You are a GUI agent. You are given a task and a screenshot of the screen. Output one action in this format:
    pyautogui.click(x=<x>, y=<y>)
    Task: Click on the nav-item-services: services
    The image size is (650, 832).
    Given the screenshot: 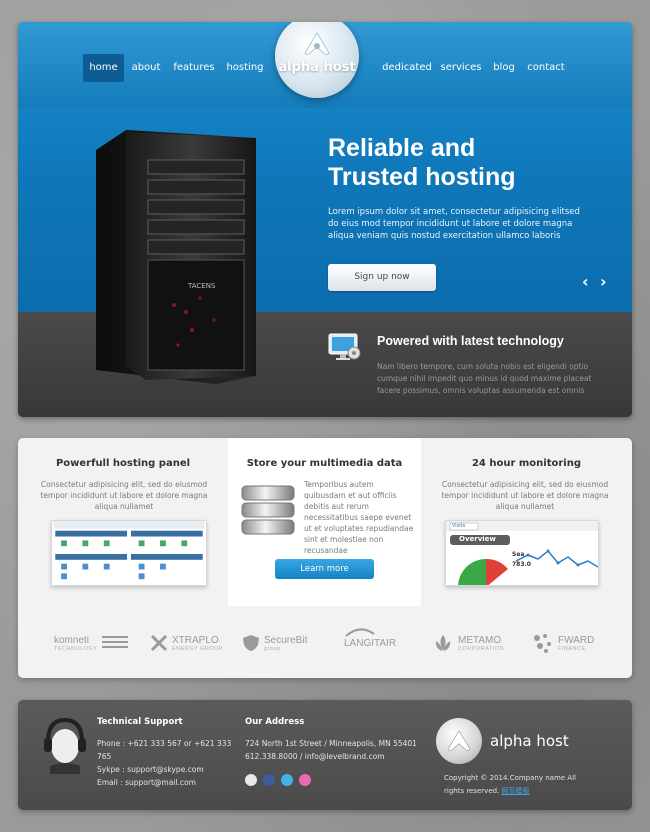 What is the action you would take?
    pyautogui.click(x=461, y=68)
    